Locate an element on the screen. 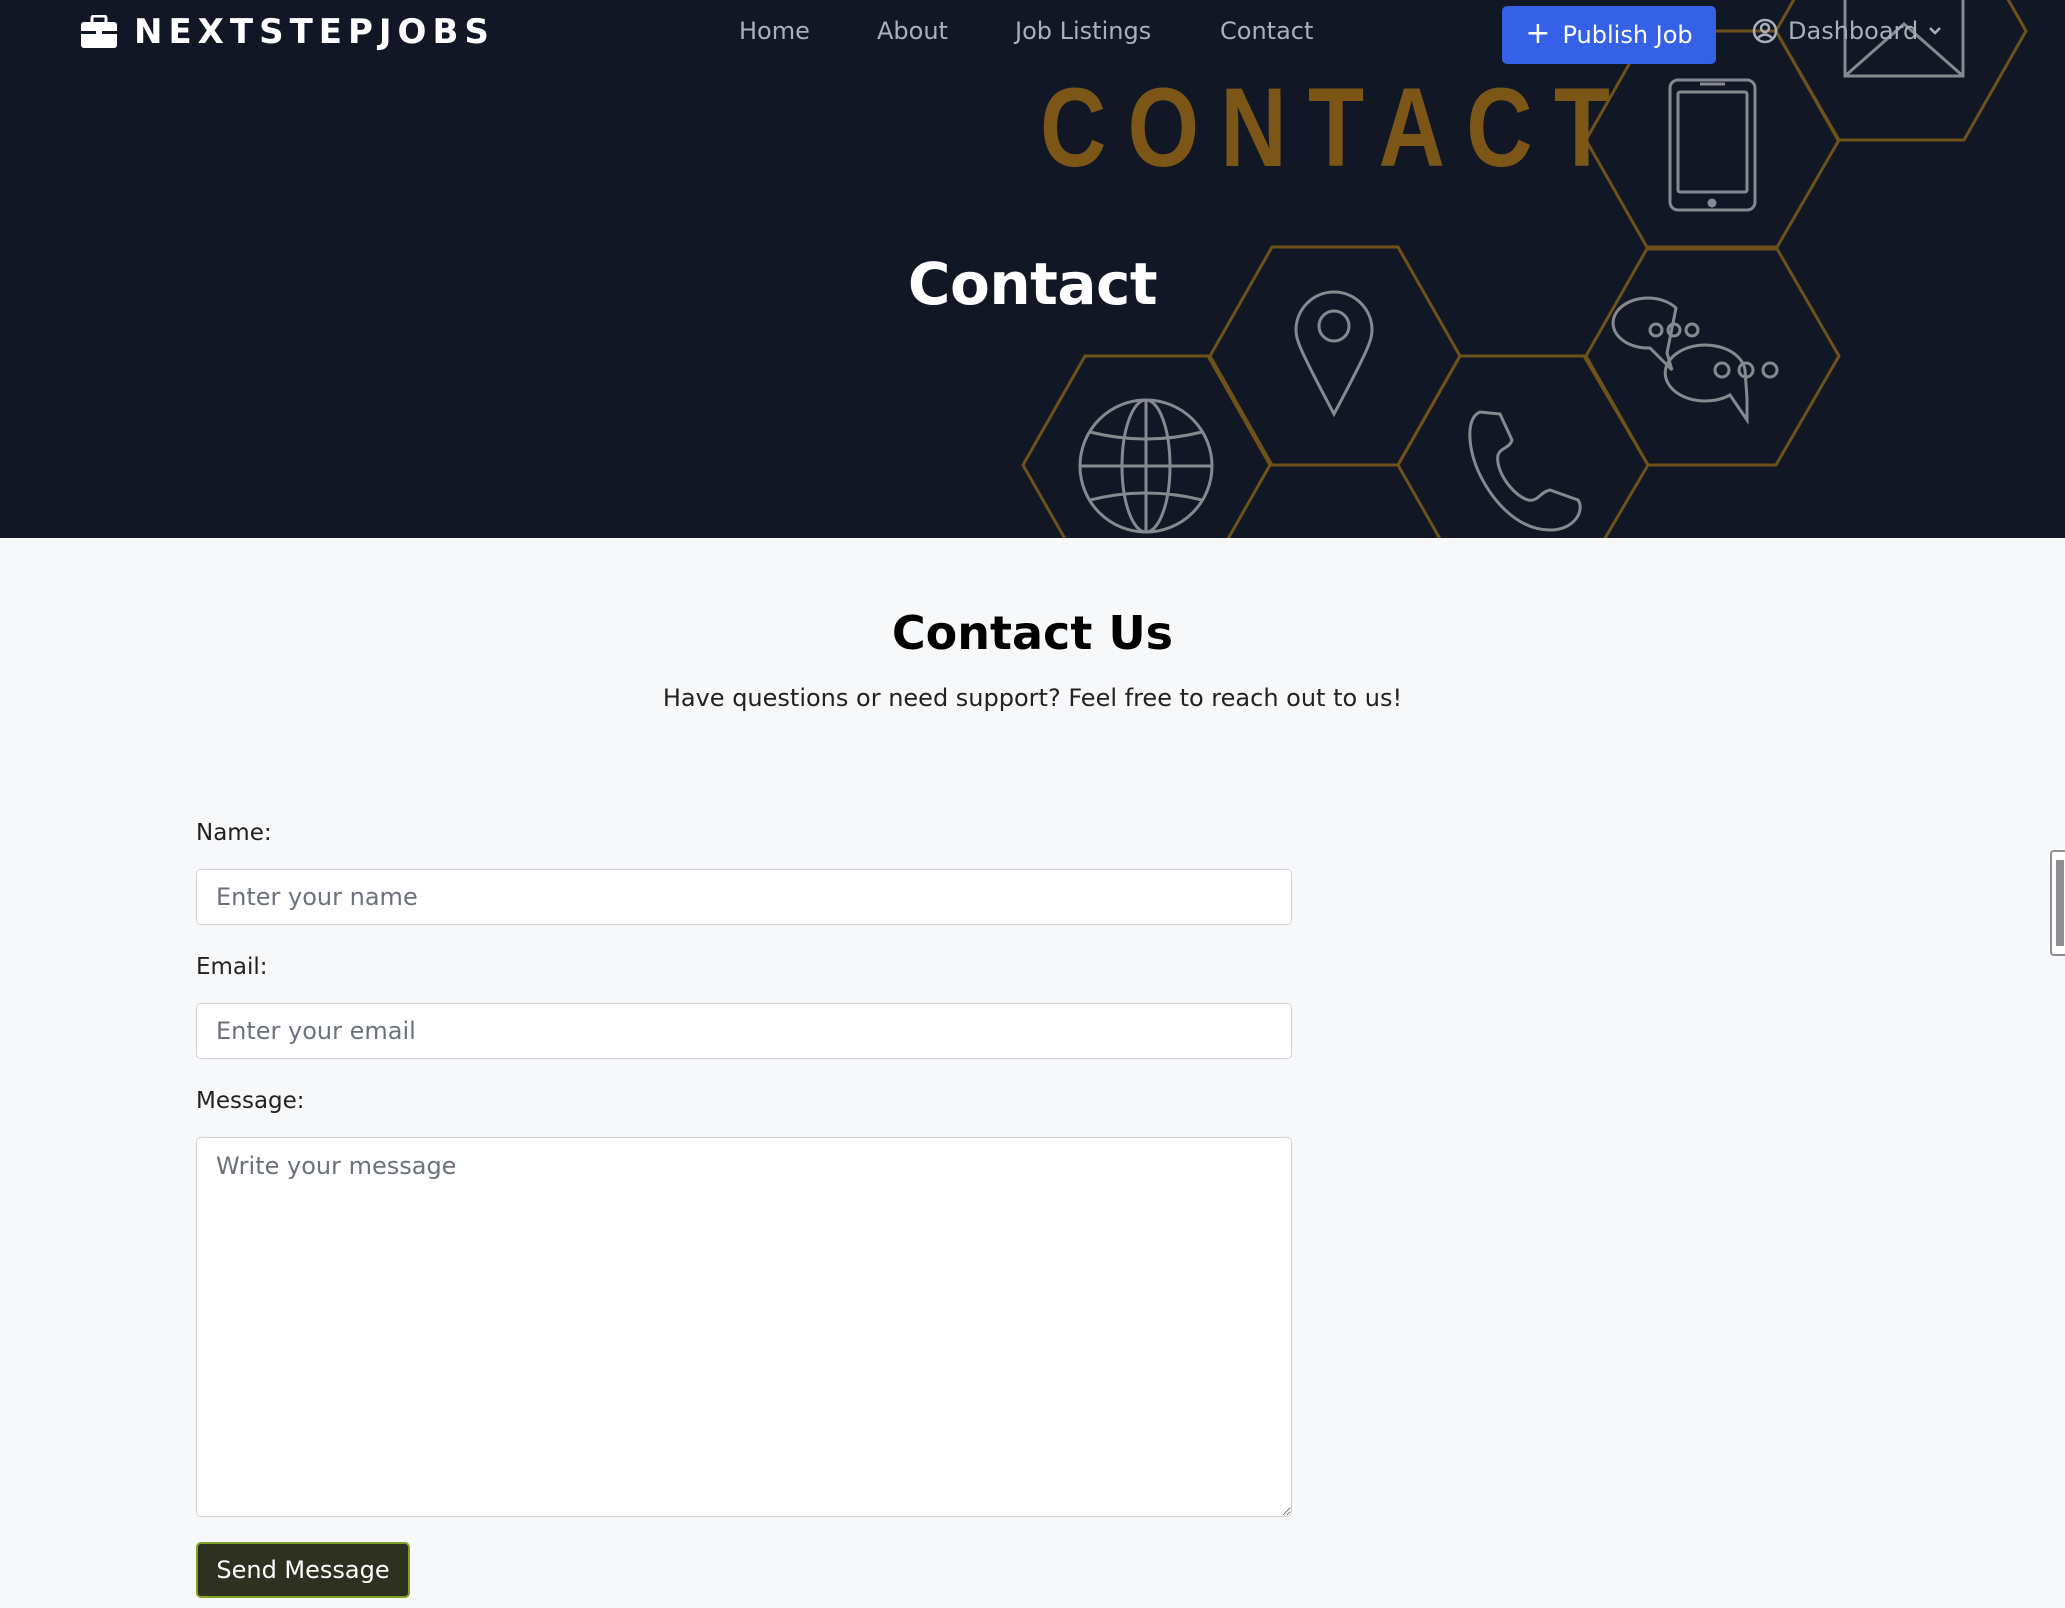 This screenshot has height=1608, width=2065. name-label: Name: is located at coordinates (234, 833).